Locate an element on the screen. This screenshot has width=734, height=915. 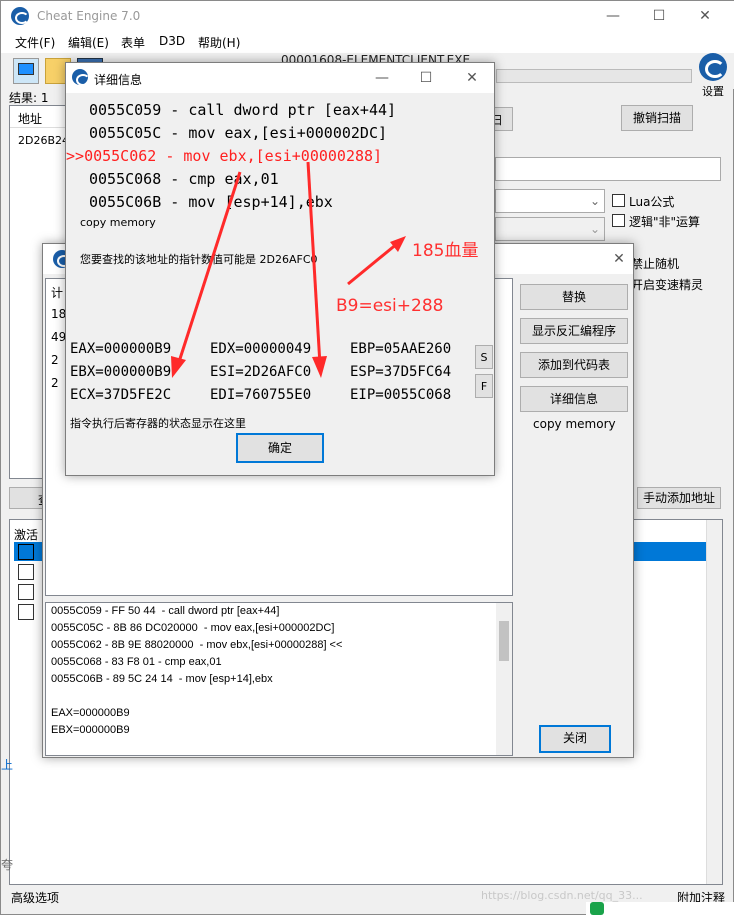
arrowhead-blood is located at coordinates (398, 244).